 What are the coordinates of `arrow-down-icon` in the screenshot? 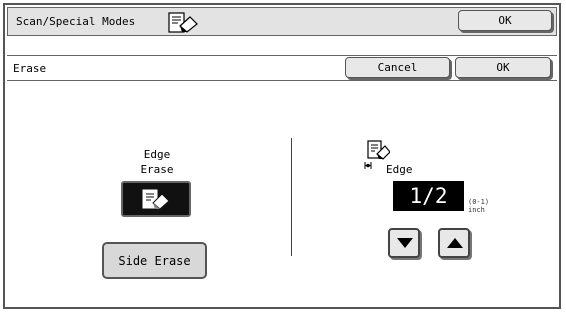 It's located at (405, 243).